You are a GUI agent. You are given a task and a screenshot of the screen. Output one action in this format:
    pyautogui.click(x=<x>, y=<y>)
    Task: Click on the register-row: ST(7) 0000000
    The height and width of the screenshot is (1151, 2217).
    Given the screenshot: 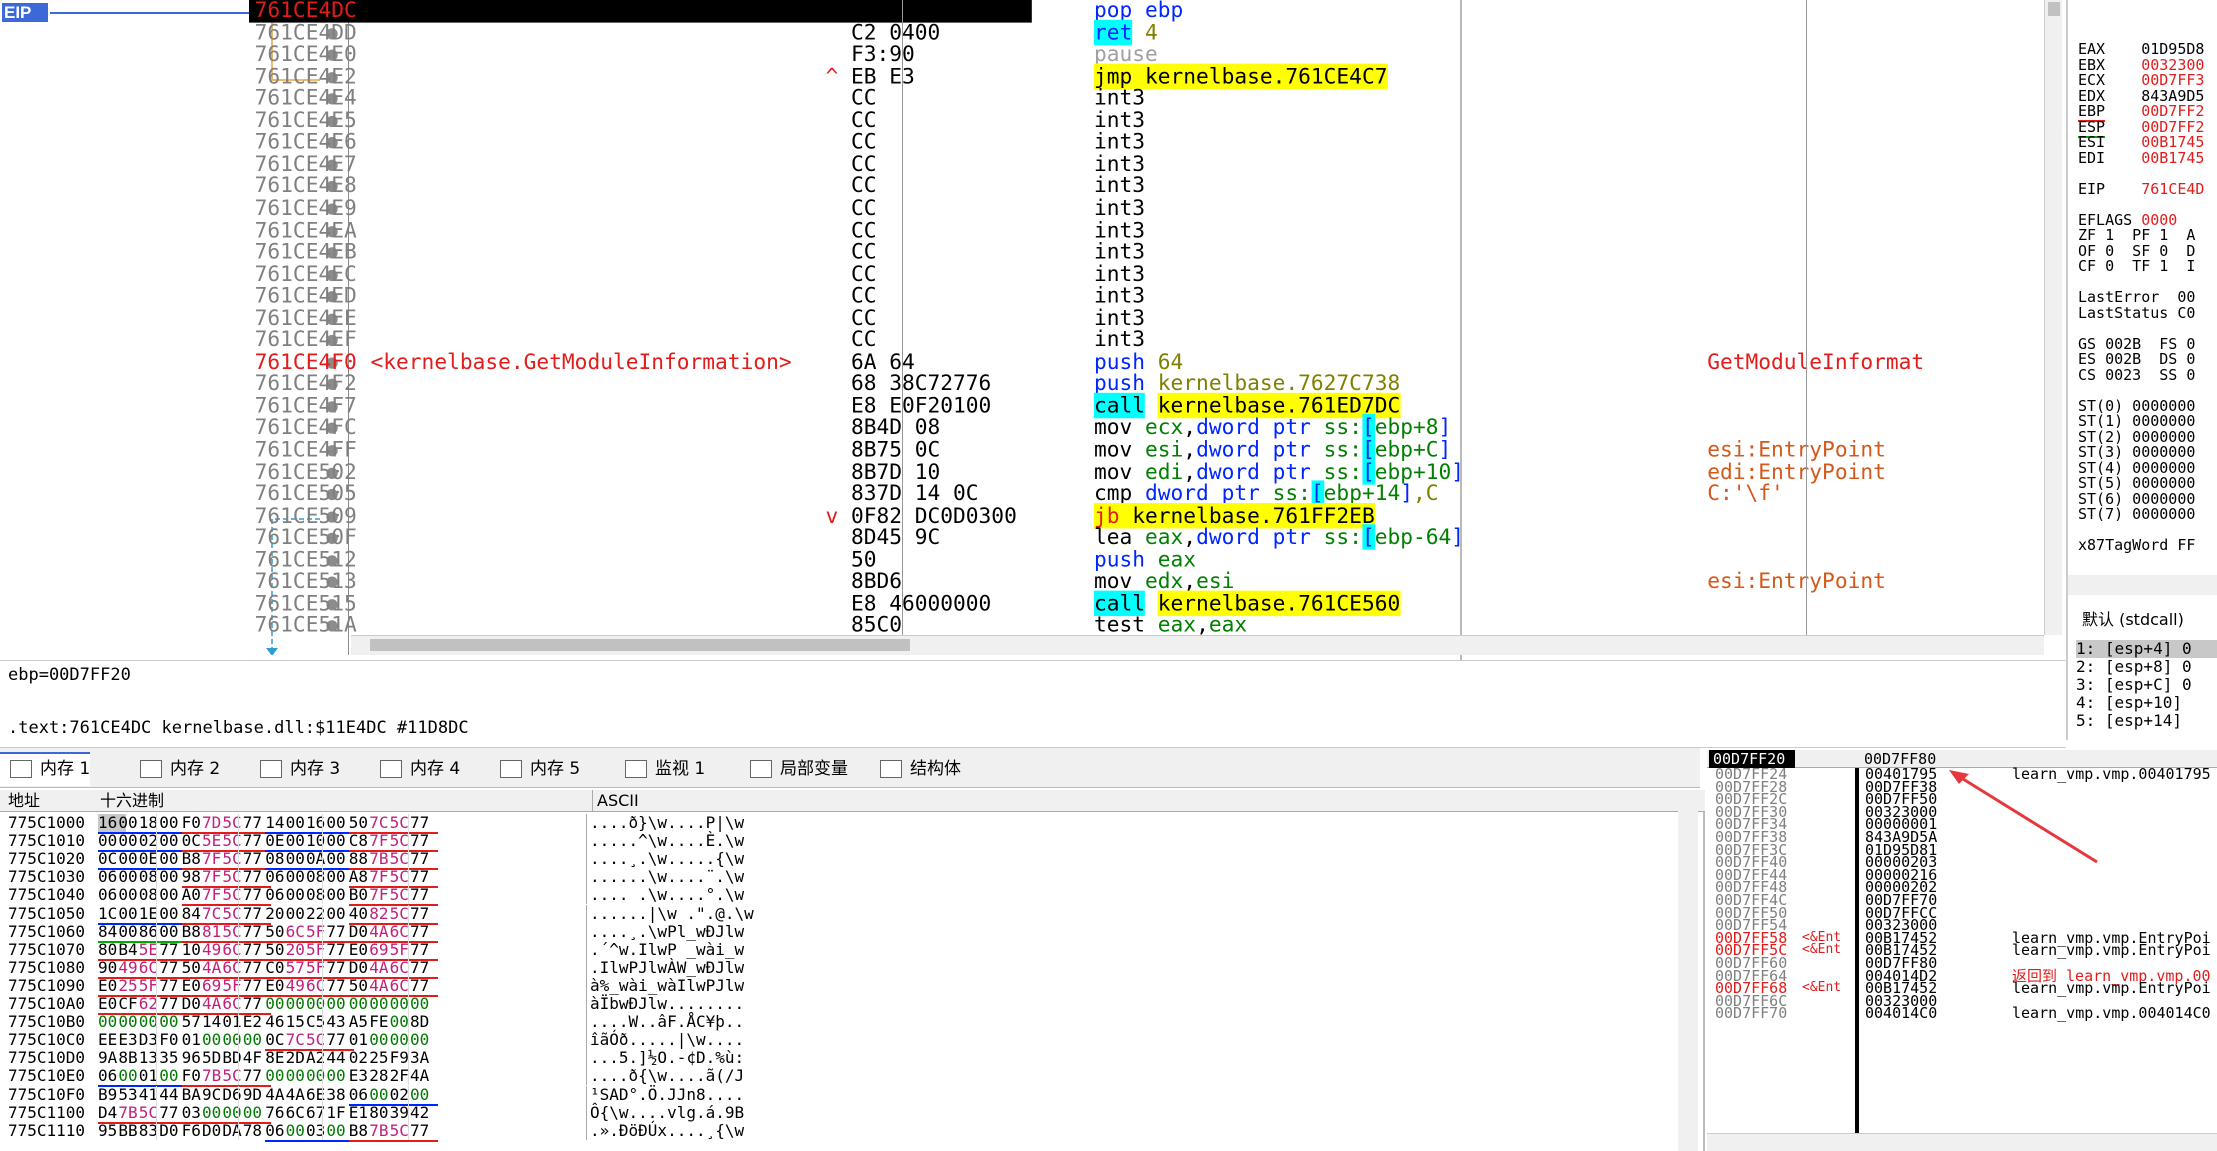 What is the action you would take?
    pyautogui.click(x=2136, y=514)
    